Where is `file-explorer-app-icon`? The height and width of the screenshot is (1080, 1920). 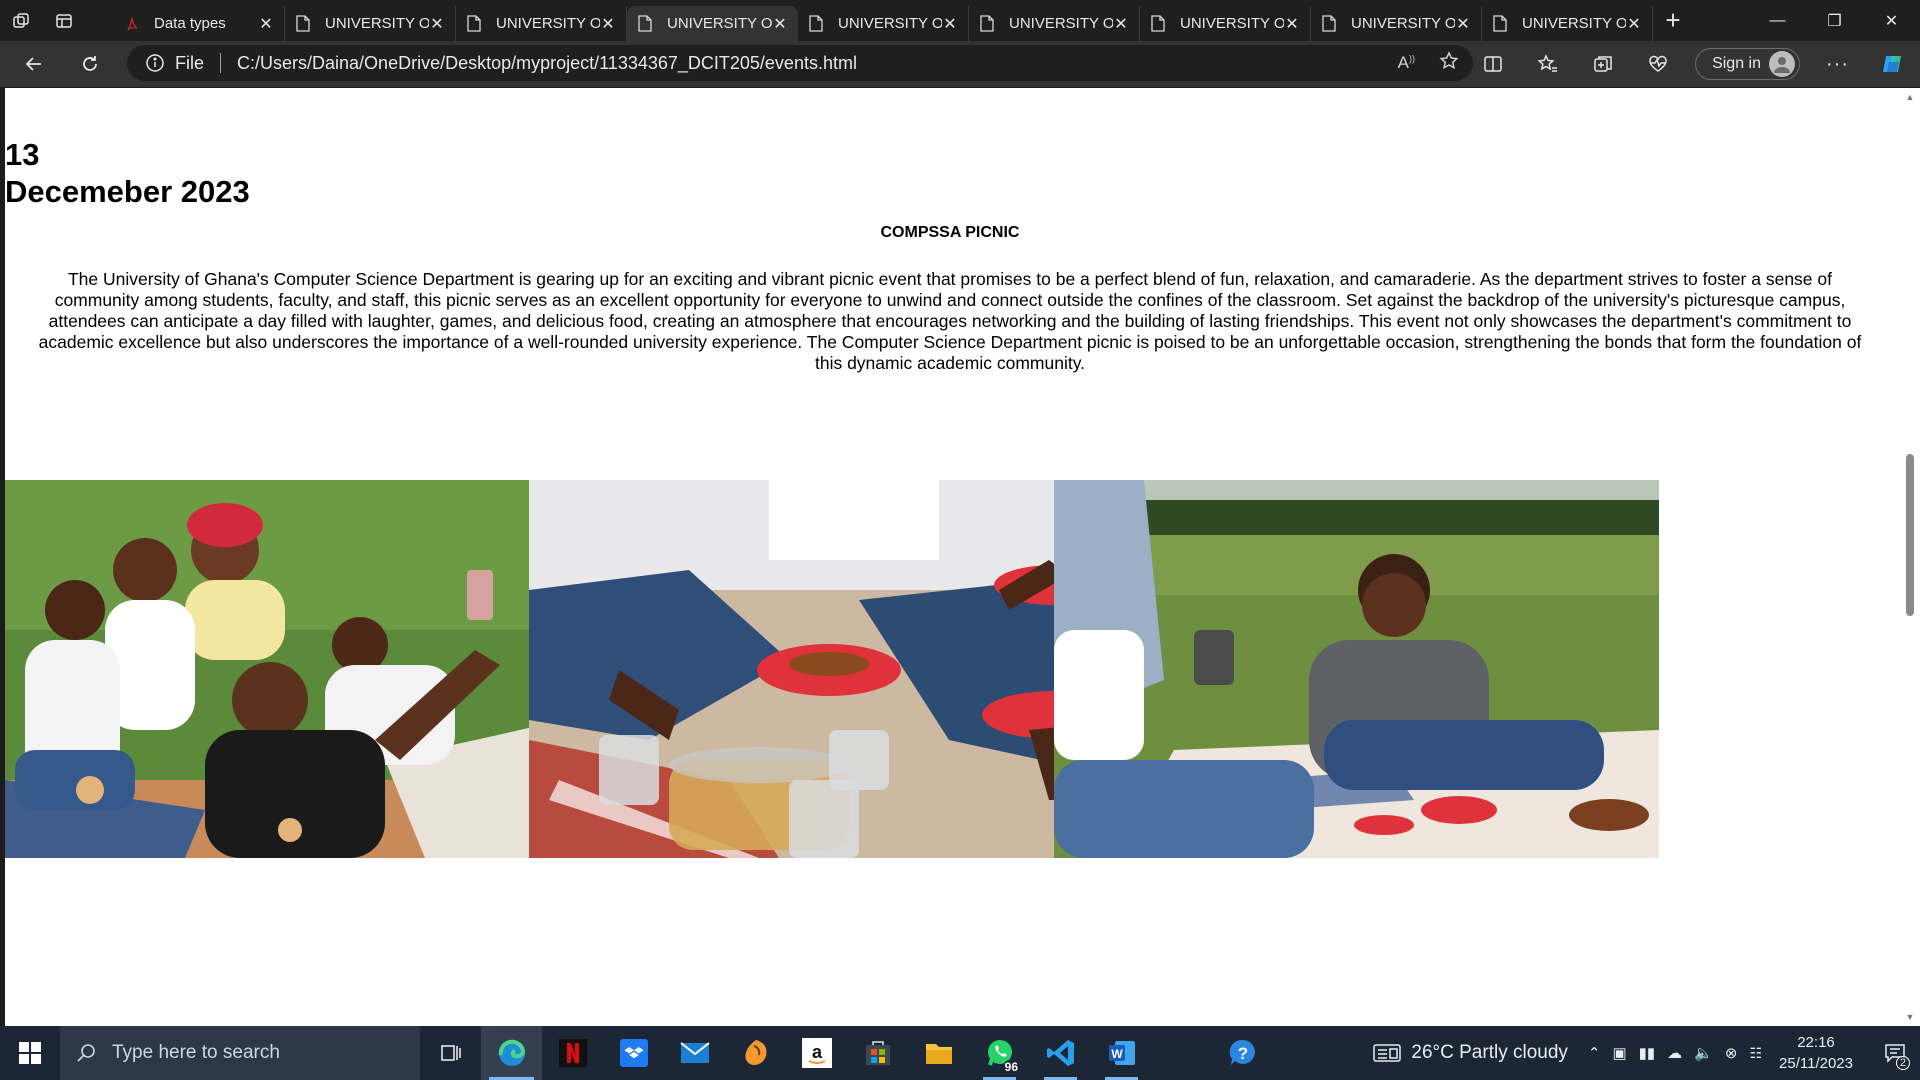
file-explorer-app-icon is located at coordinates (938, 1053).